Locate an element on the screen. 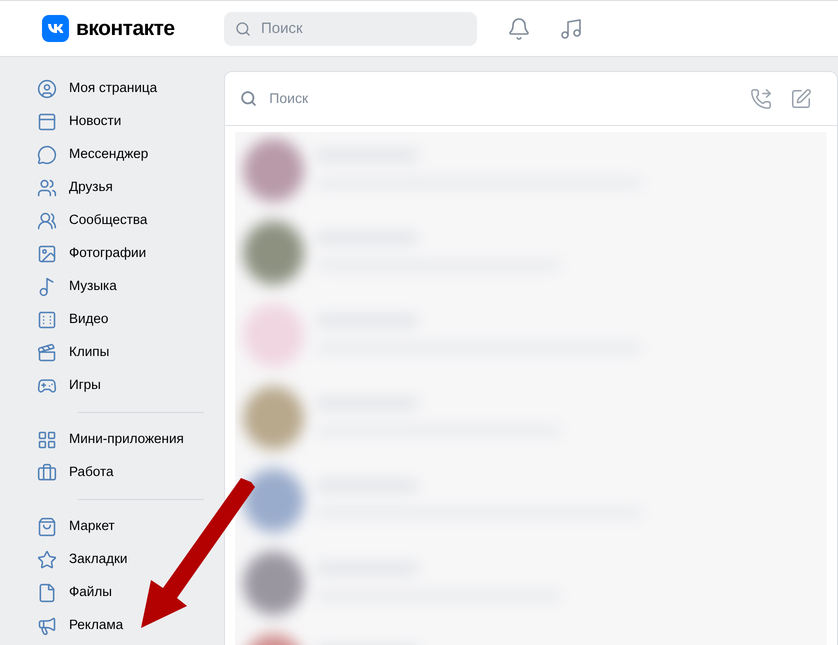 This screenshot has height=645, width=838. briefcase-icon is located at coordinates (47, 472).